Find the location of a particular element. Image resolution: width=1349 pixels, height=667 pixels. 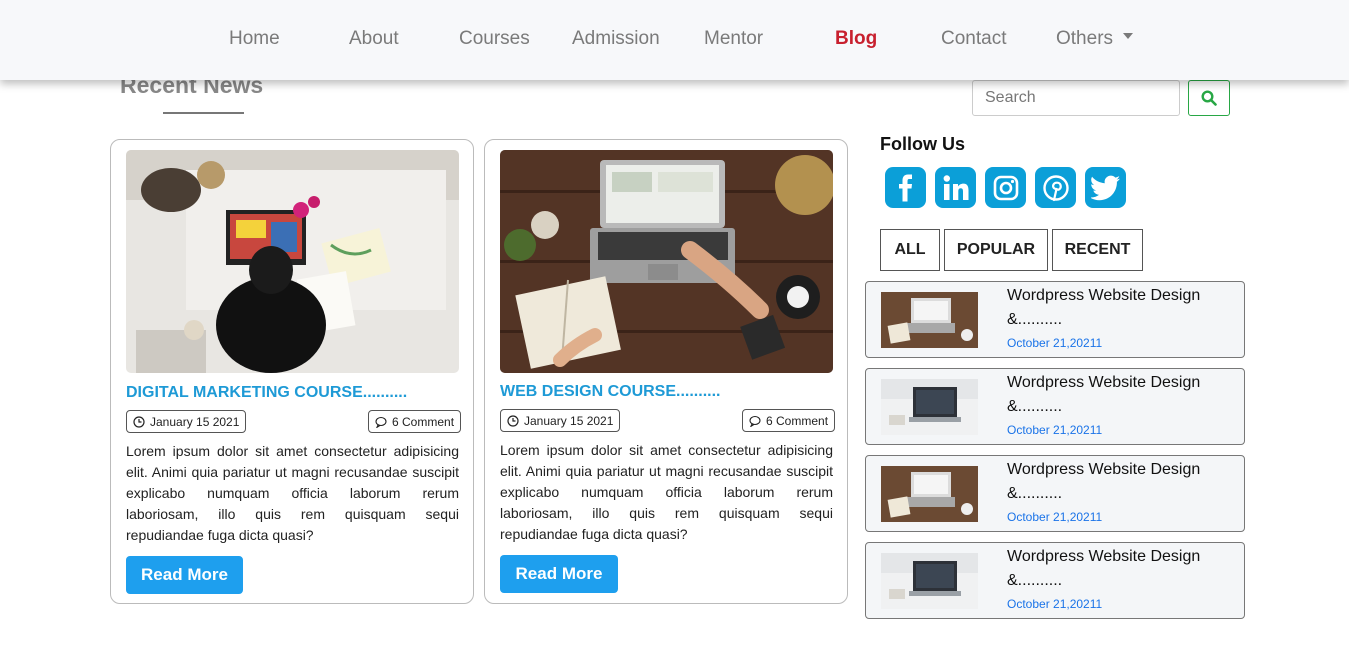

nav-item-others: Others is located at coordinates (1095, 39).